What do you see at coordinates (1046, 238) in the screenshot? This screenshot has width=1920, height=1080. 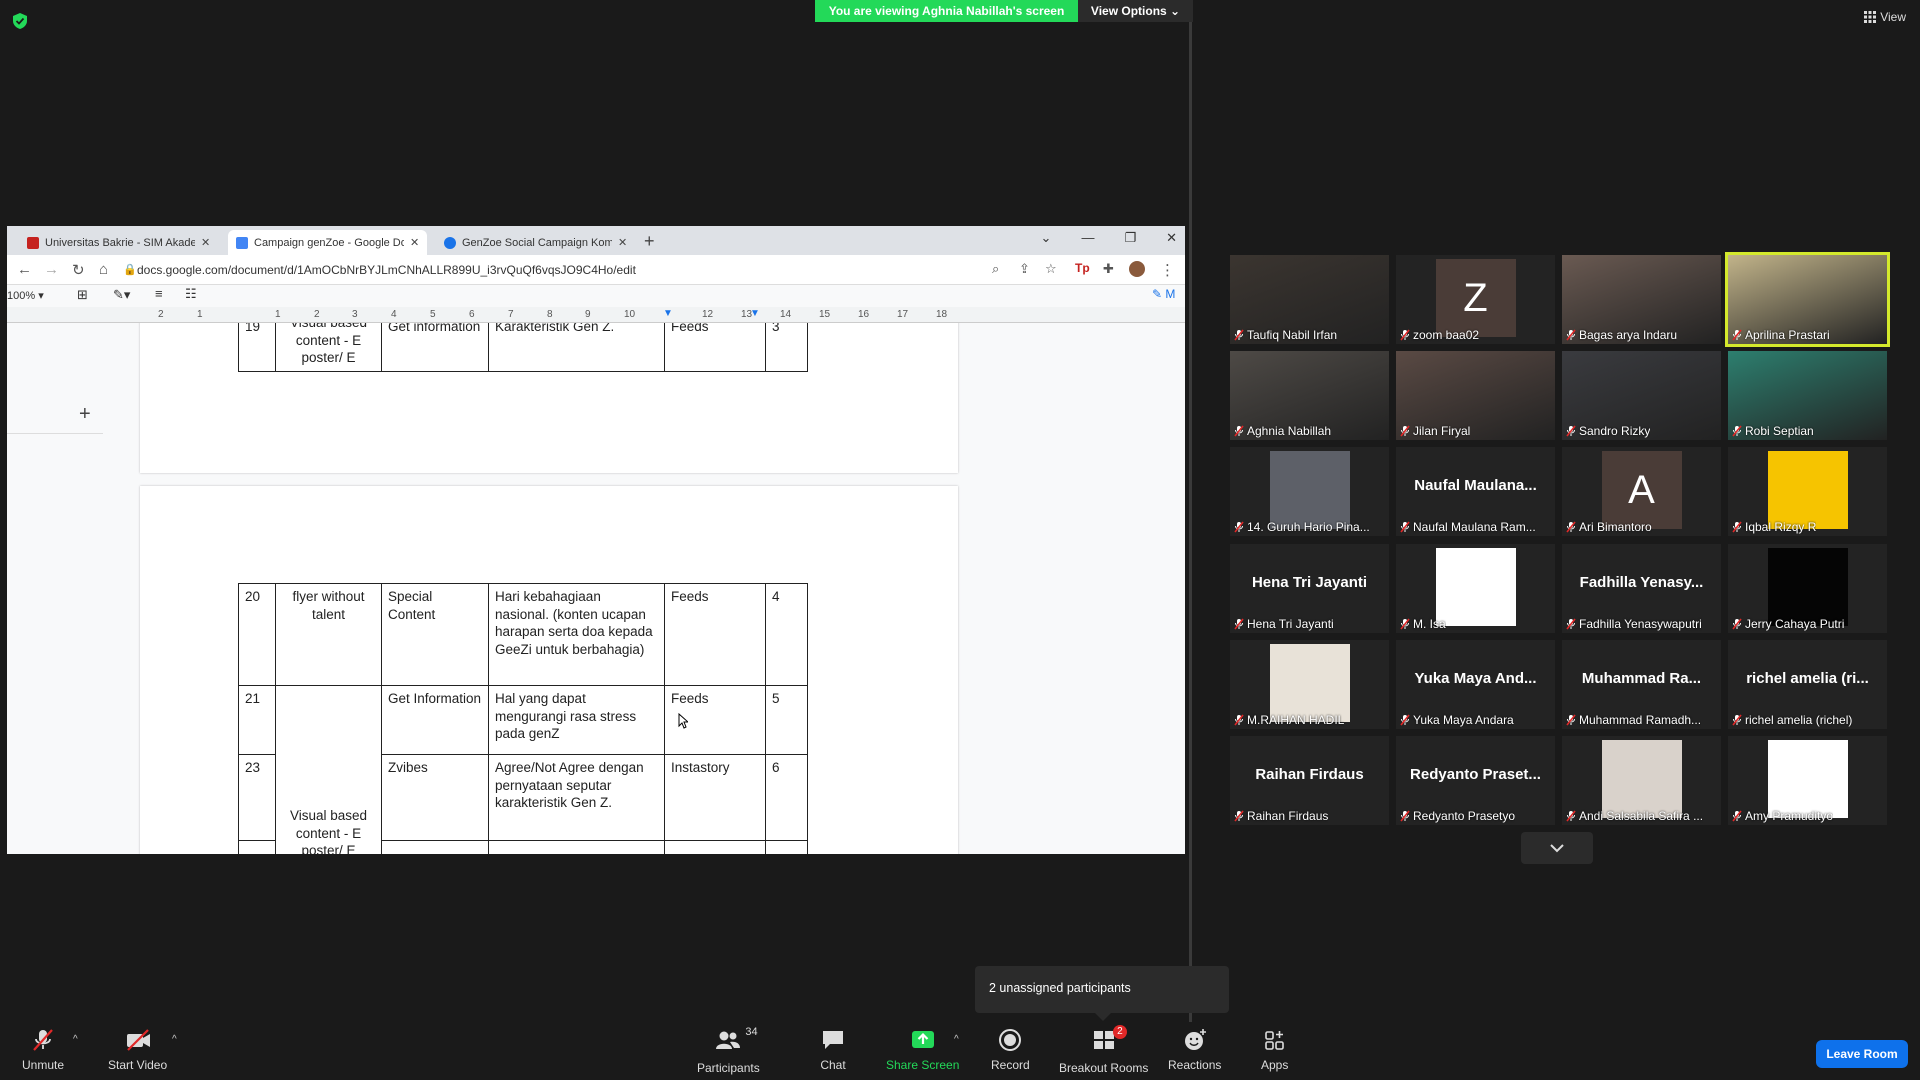 I see `tab-search-icon: ⌄` at bounding box center [1046, 238].